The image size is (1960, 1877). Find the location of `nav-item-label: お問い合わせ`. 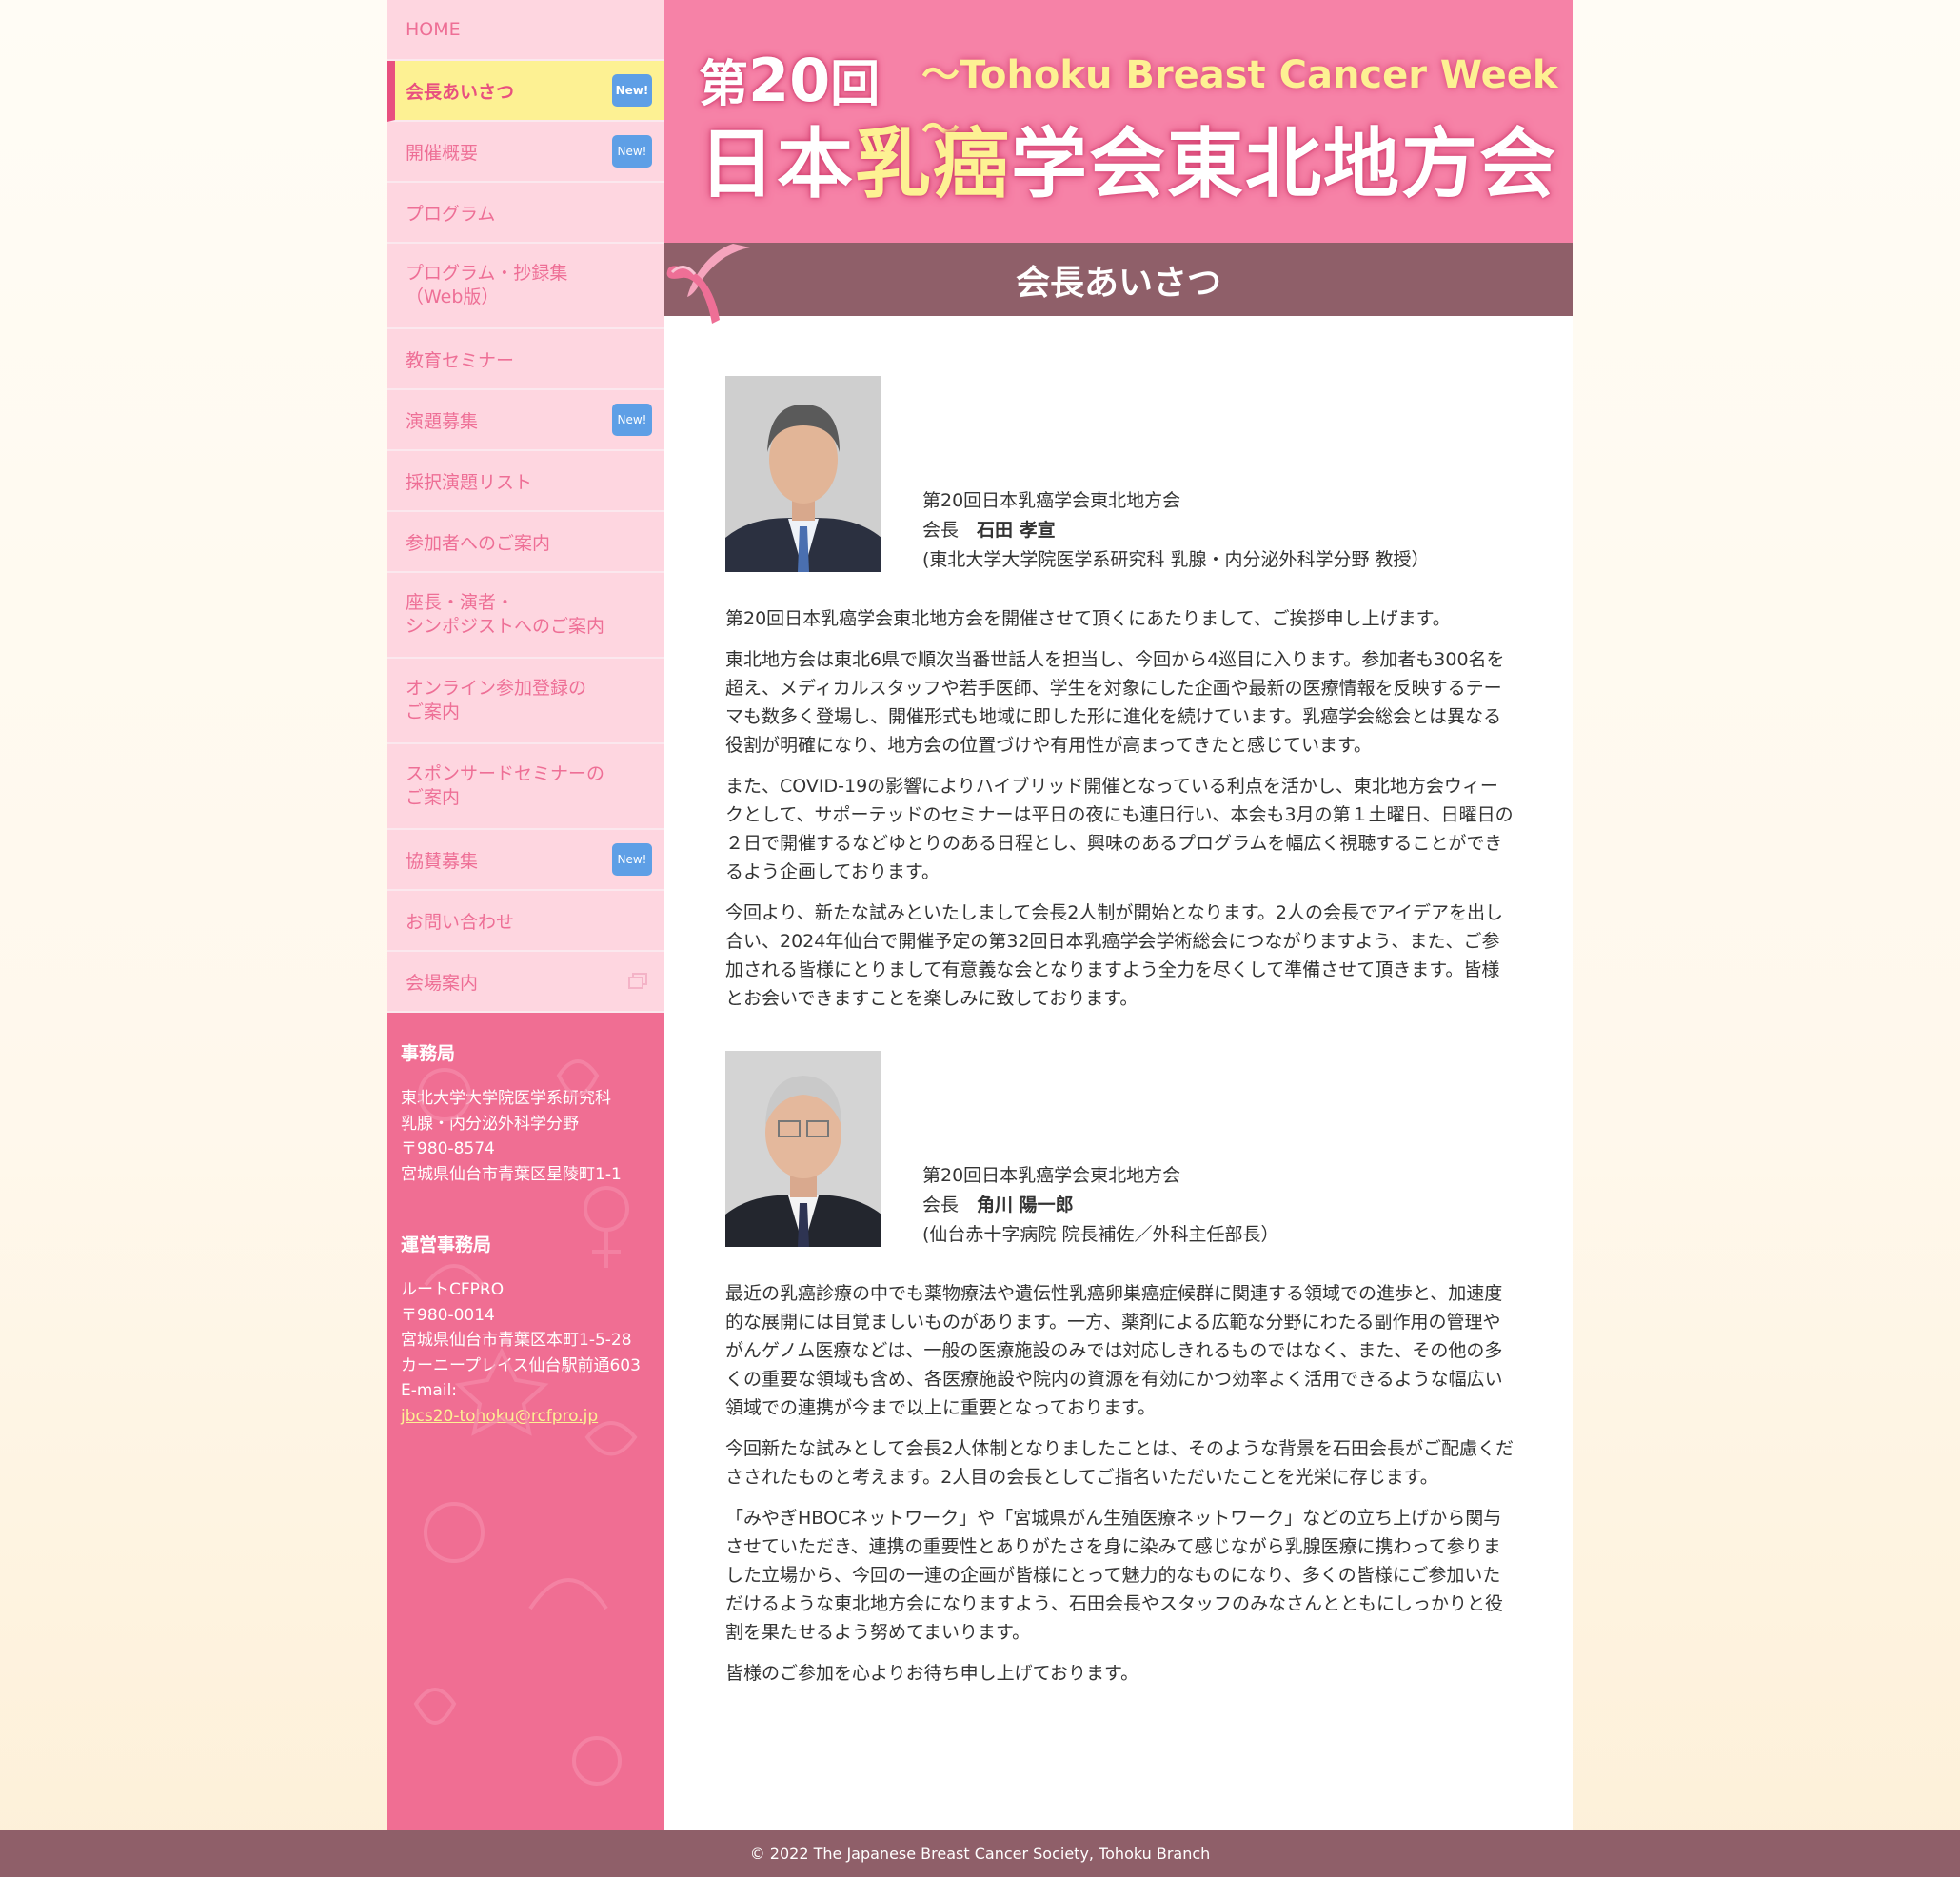

nav-item-label: お問い合わせ is located at coordinates (461, 922).